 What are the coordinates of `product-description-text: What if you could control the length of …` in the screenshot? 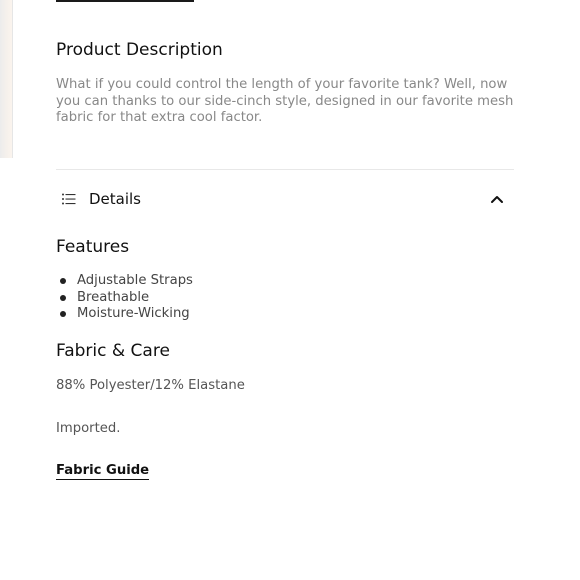 It's located at (285, 101).